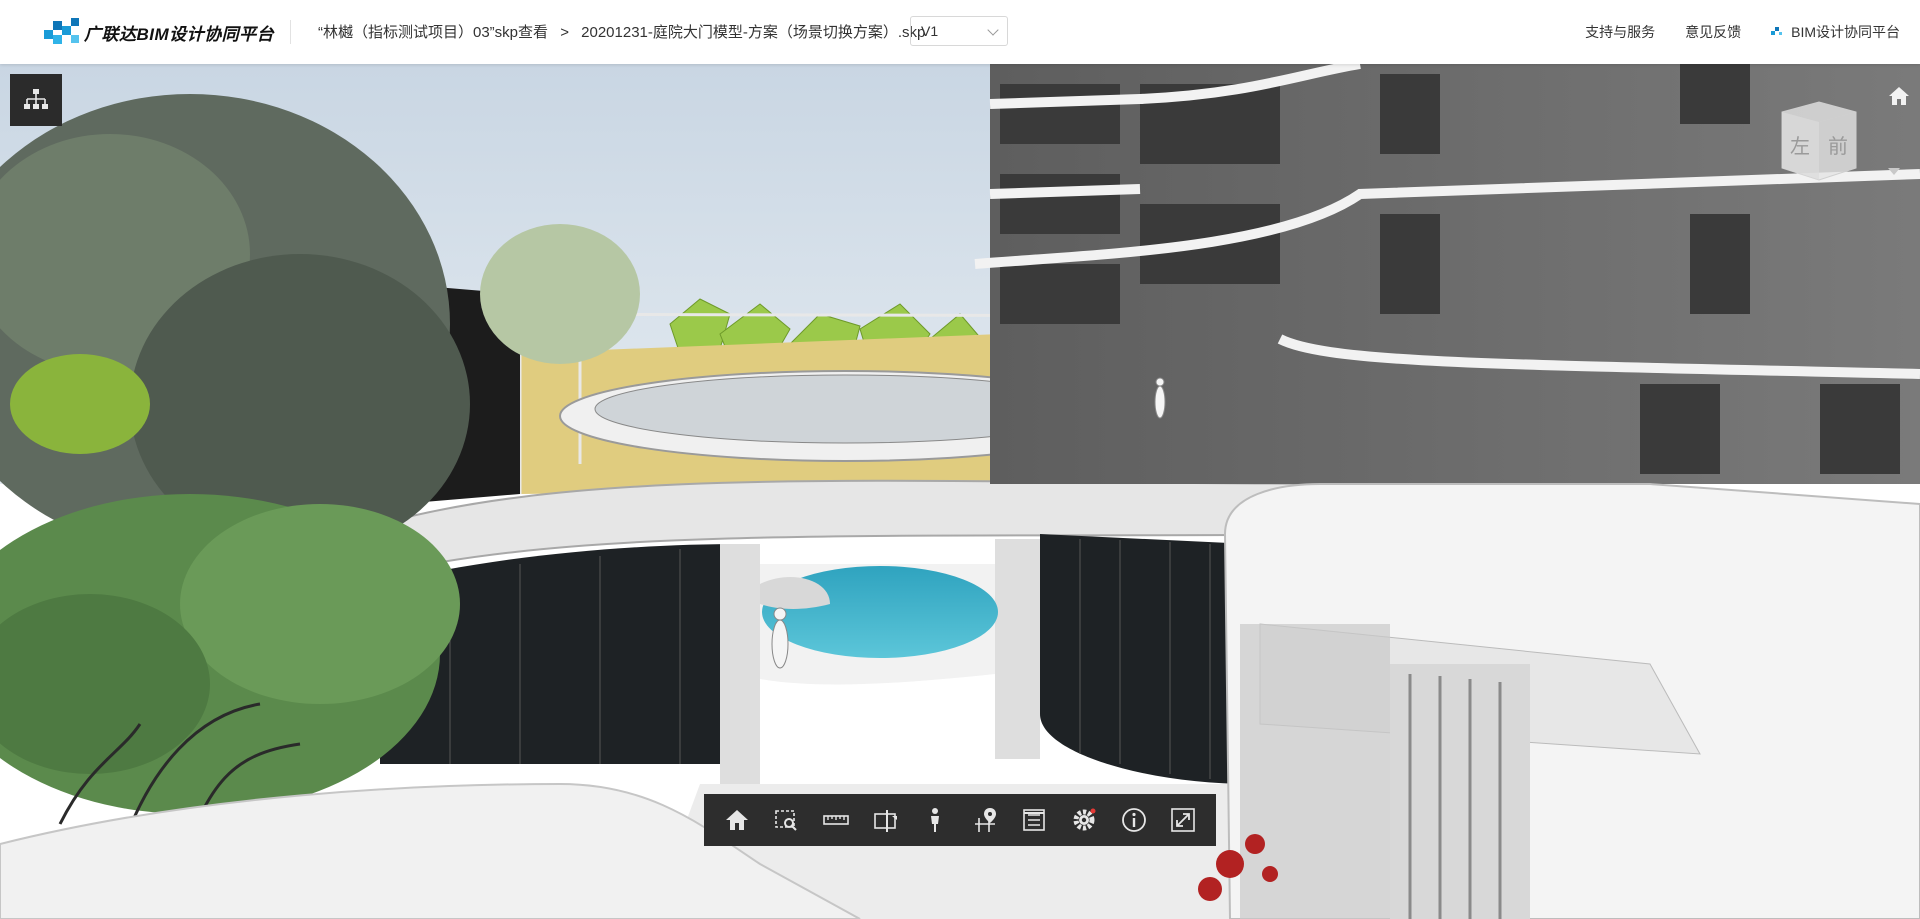 This screenshot has width=1920, height=919. Describe the element at coordinates (1777, 31) in the screenshot. I see `platform-logo-icon` at that location.